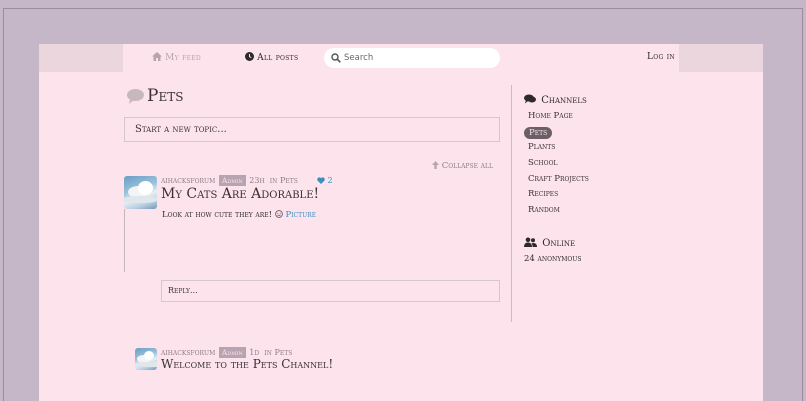  I want to click on collapse-all-label: Collapse all, so click(467, 166).